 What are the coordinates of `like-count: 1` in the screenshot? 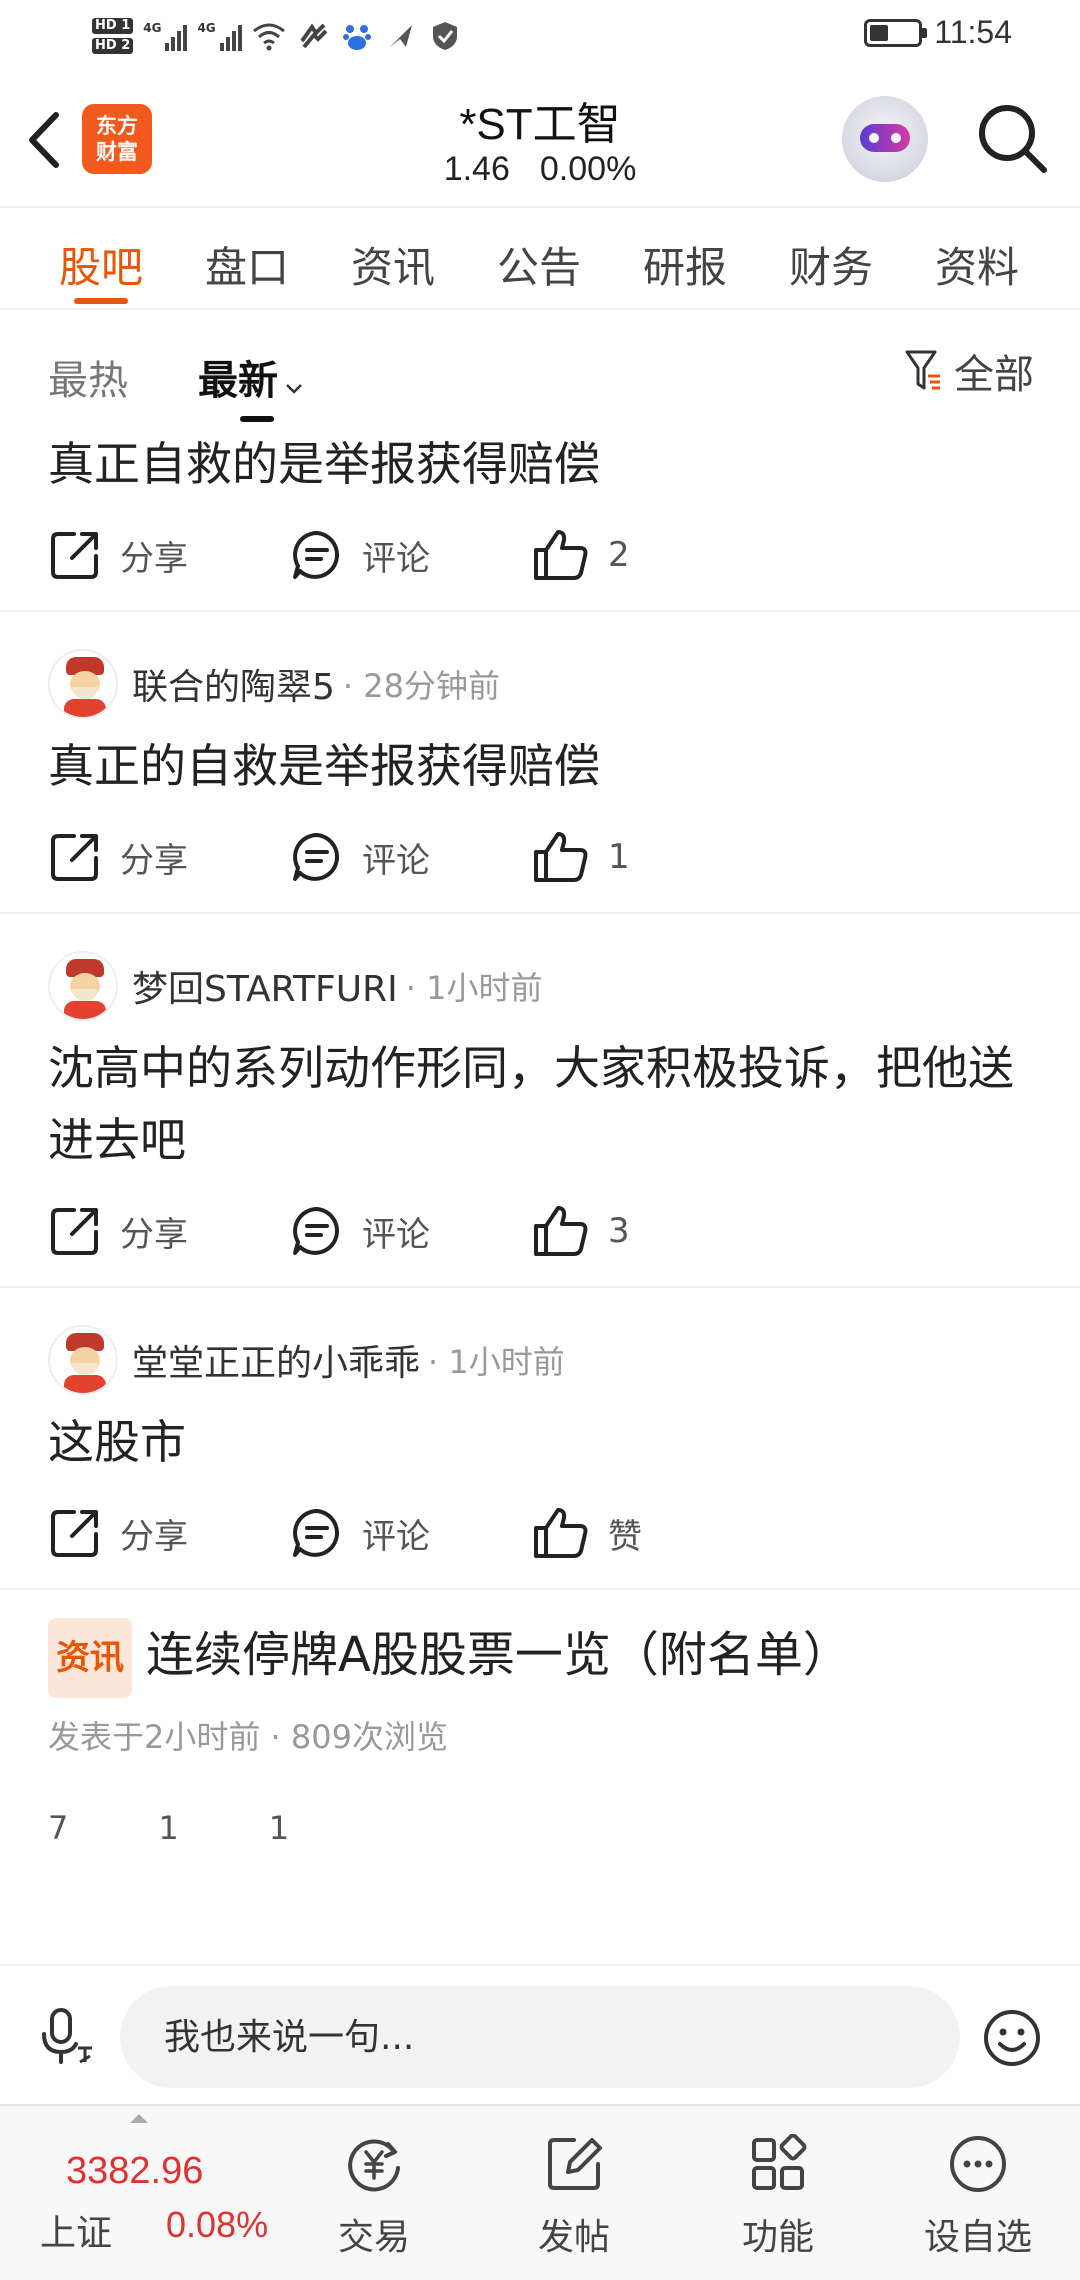 It's located at (619, 857).